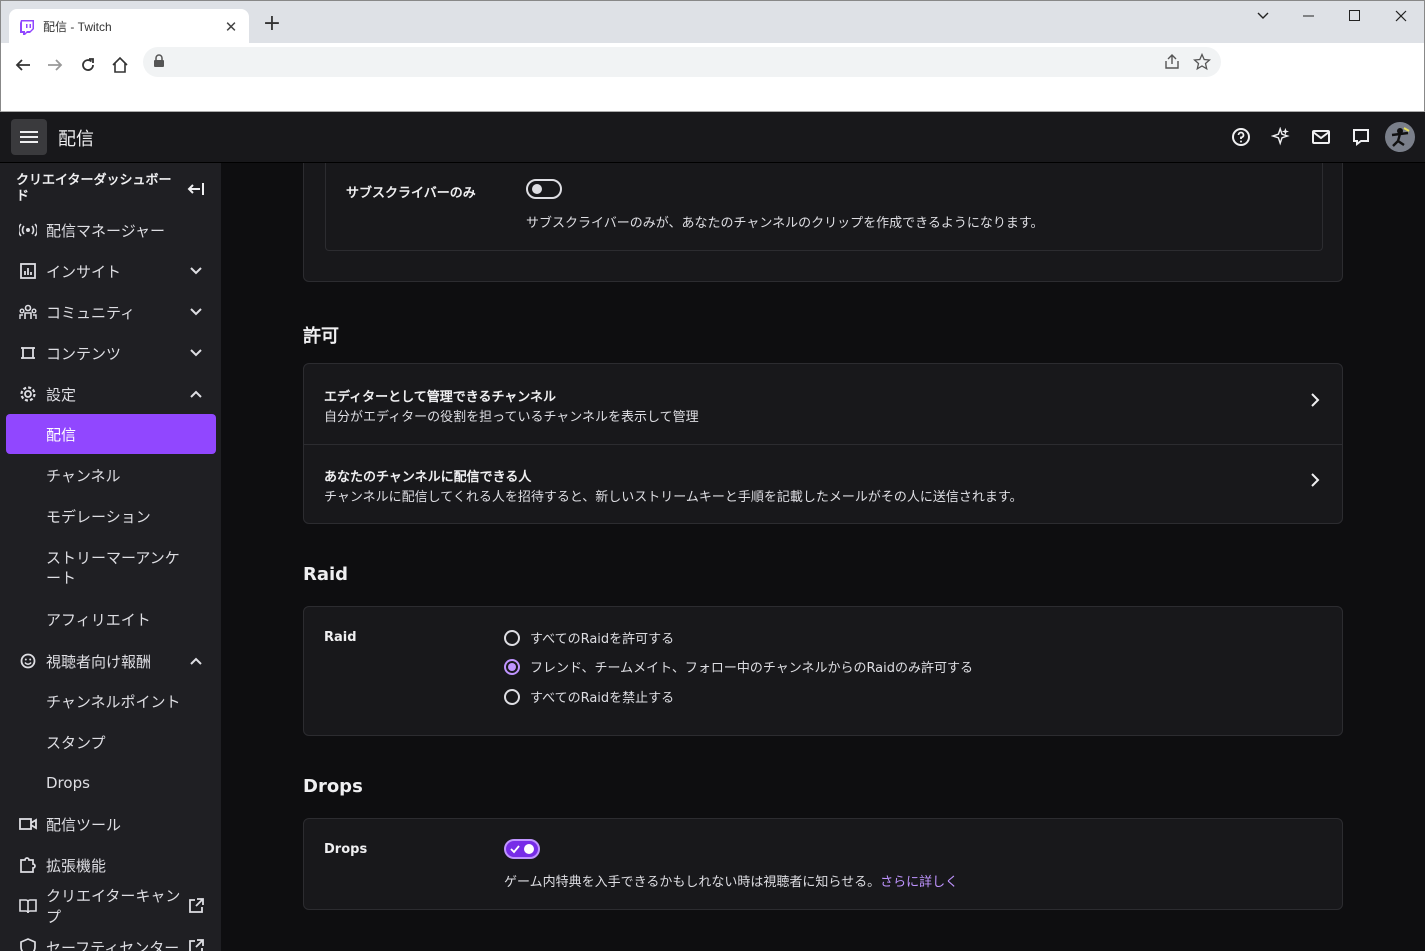 This screenshot has width=1425, height=951. I want to click on twitch-topbar: 配信, so click(712, 137).